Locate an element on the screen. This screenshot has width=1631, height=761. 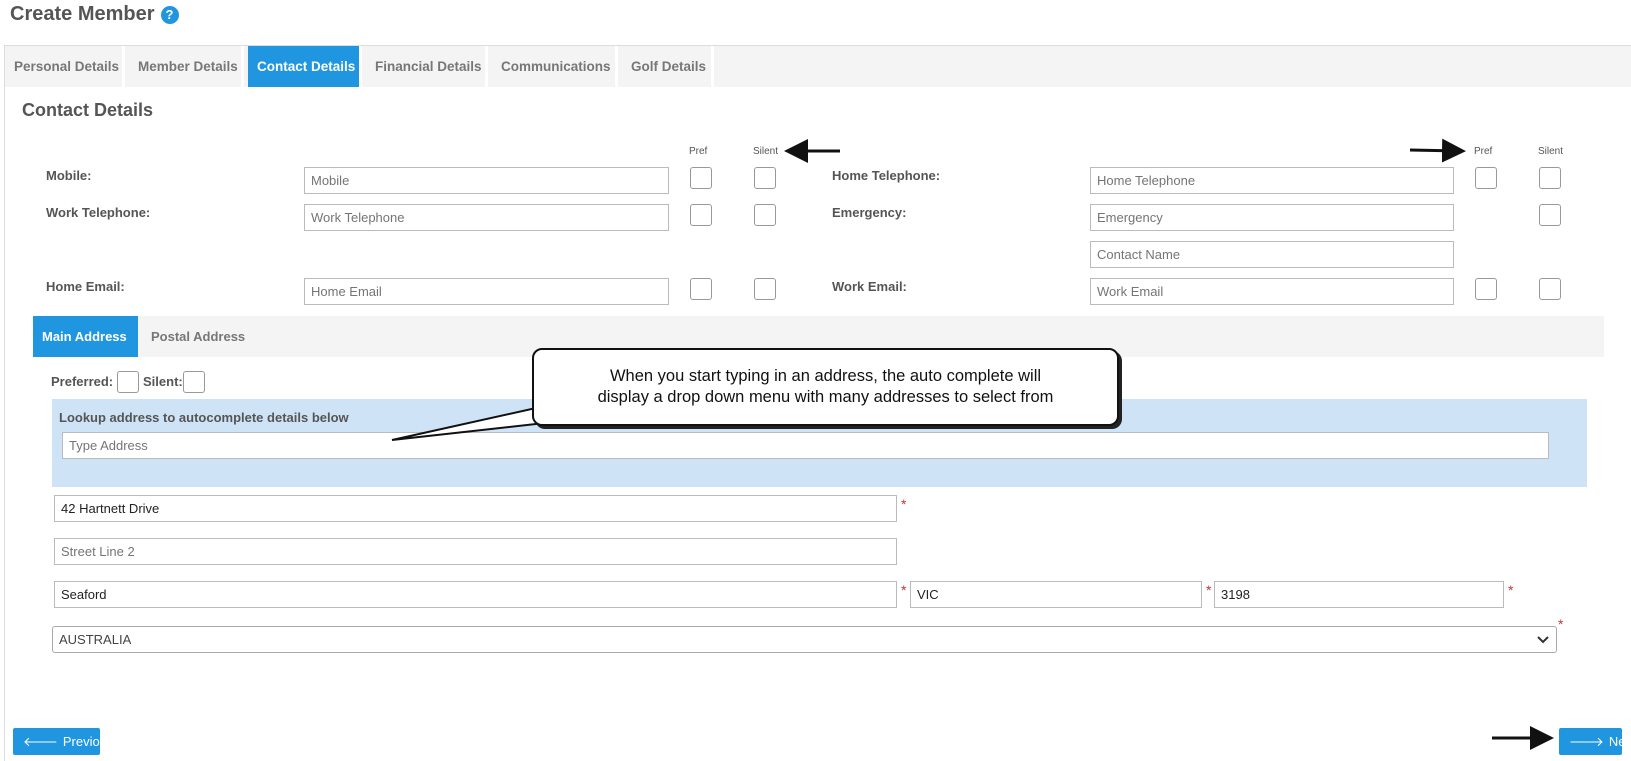
emergency-silent-checkbox is located at coordinates (1550, 215).